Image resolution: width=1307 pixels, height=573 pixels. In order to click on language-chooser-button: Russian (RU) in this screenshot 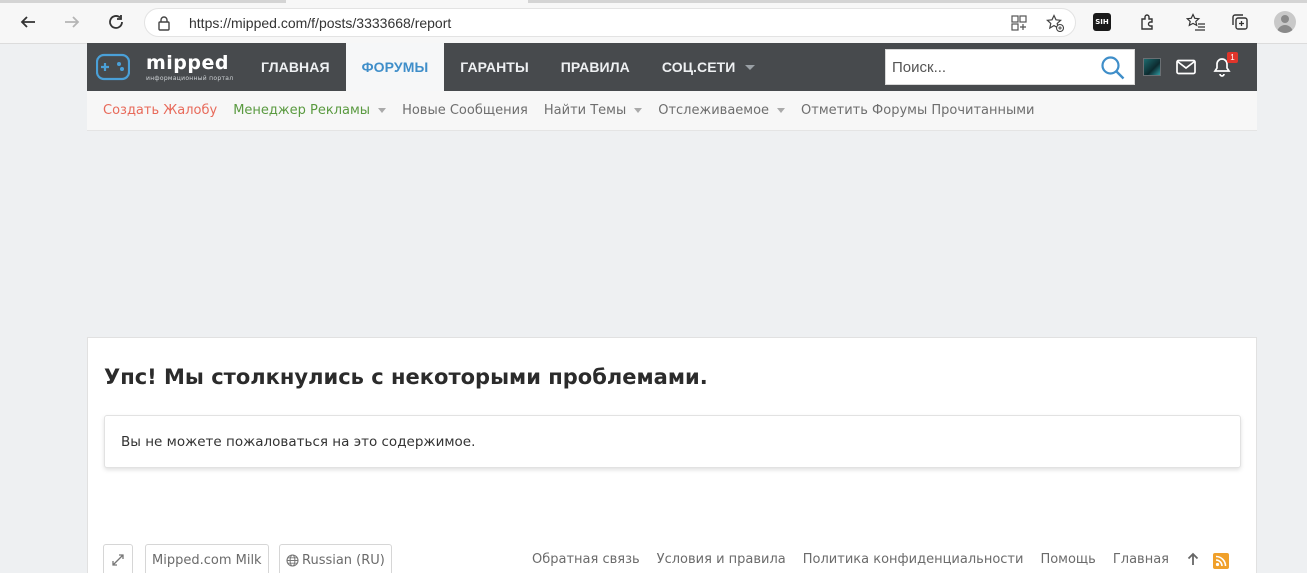, I will do `click(335, 558)`.